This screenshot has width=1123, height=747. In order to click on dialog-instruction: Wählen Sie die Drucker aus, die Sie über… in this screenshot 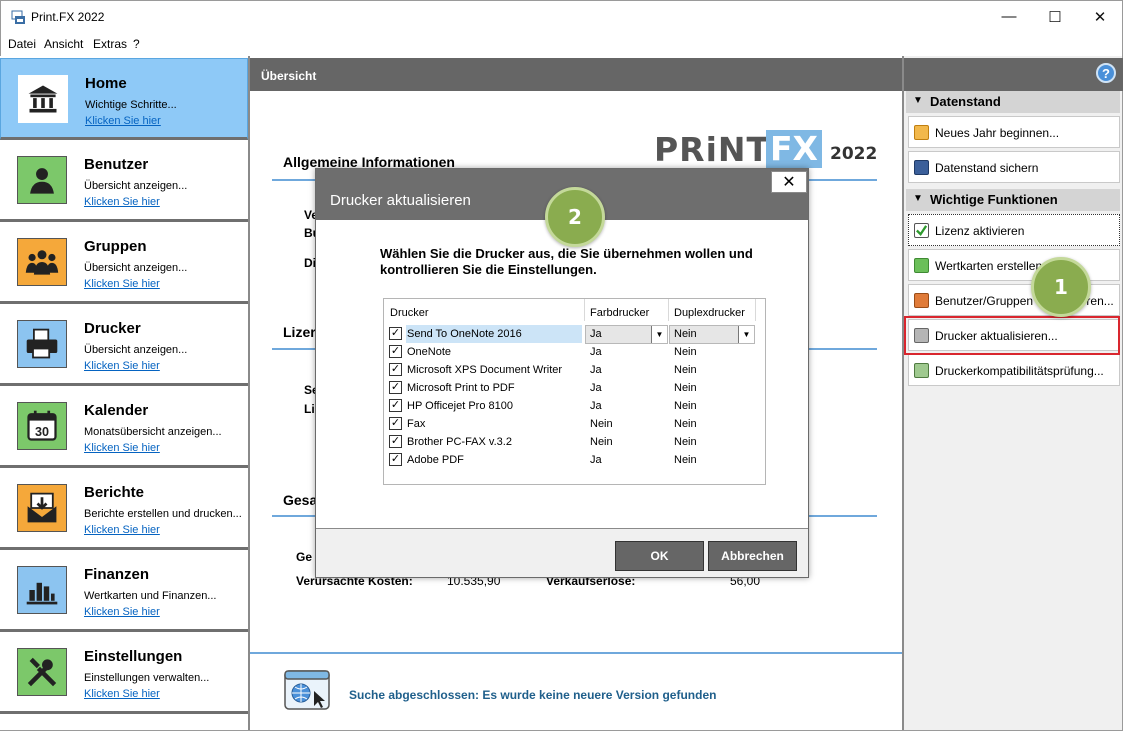, I will do `click(566, 261)`.